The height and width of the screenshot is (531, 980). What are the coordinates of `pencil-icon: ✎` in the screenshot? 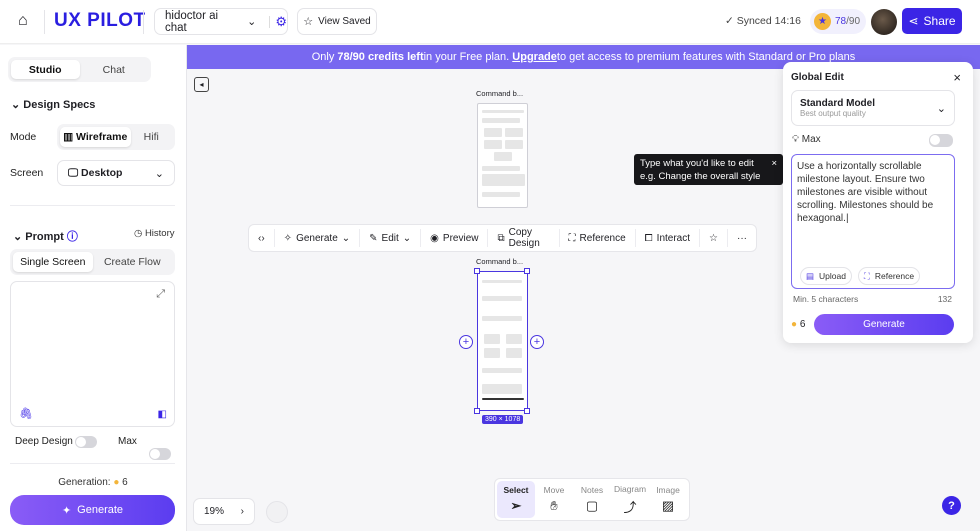 It's located at (373, 238).